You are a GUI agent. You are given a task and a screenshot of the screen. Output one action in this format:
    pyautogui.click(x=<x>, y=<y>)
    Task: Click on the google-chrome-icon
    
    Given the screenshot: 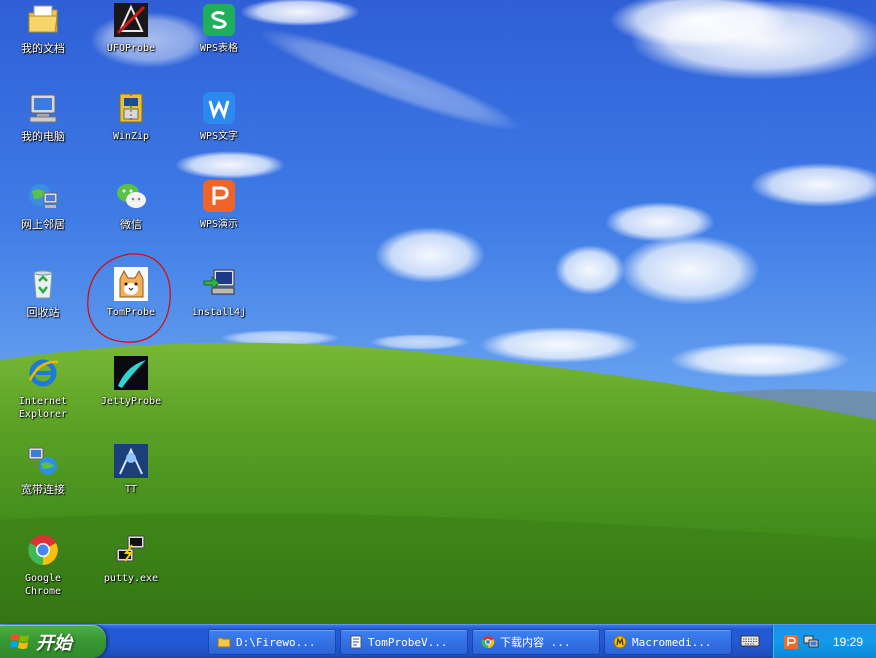 What is the action you would take?
    pyautogui.click(x=43, y=550)
    